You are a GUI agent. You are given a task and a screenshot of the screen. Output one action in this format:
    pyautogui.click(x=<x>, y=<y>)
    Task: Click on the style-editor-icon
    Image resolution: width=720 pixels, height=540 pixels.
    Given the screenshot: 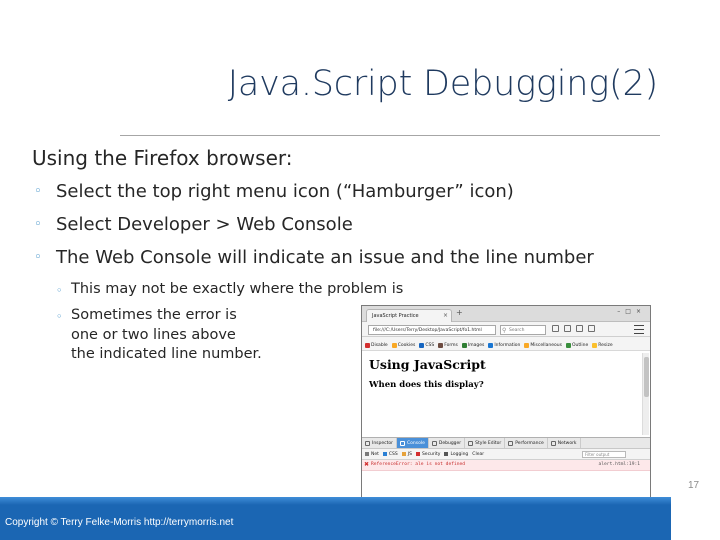 What is the action you would take?
    pyautogui.click(x=471, y=443)
    